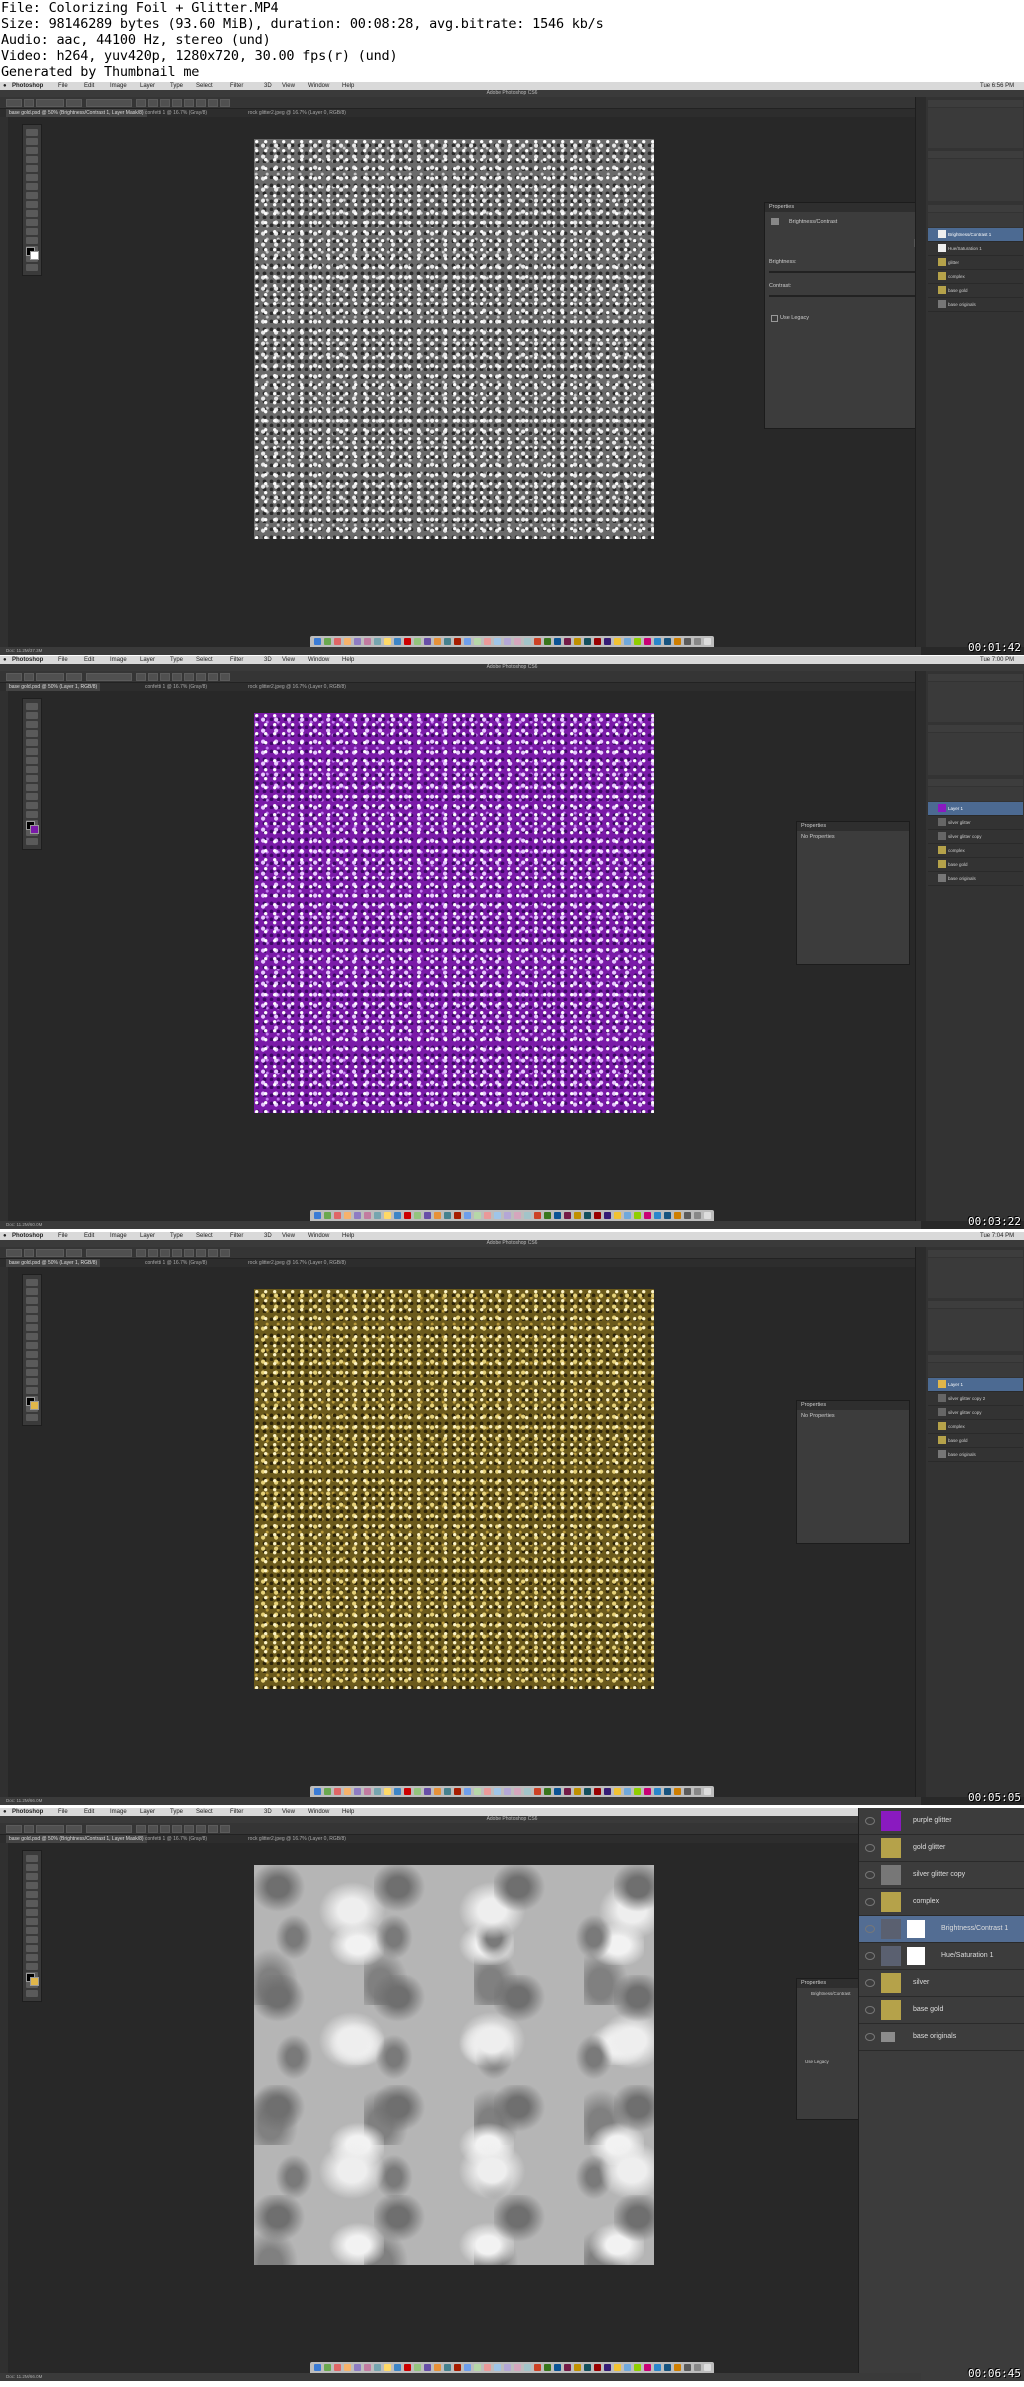  What do you see at coordinates (27, 86) in the screenshot?
I see `app-menu: Photoshop` at bounding box center [27, 86].